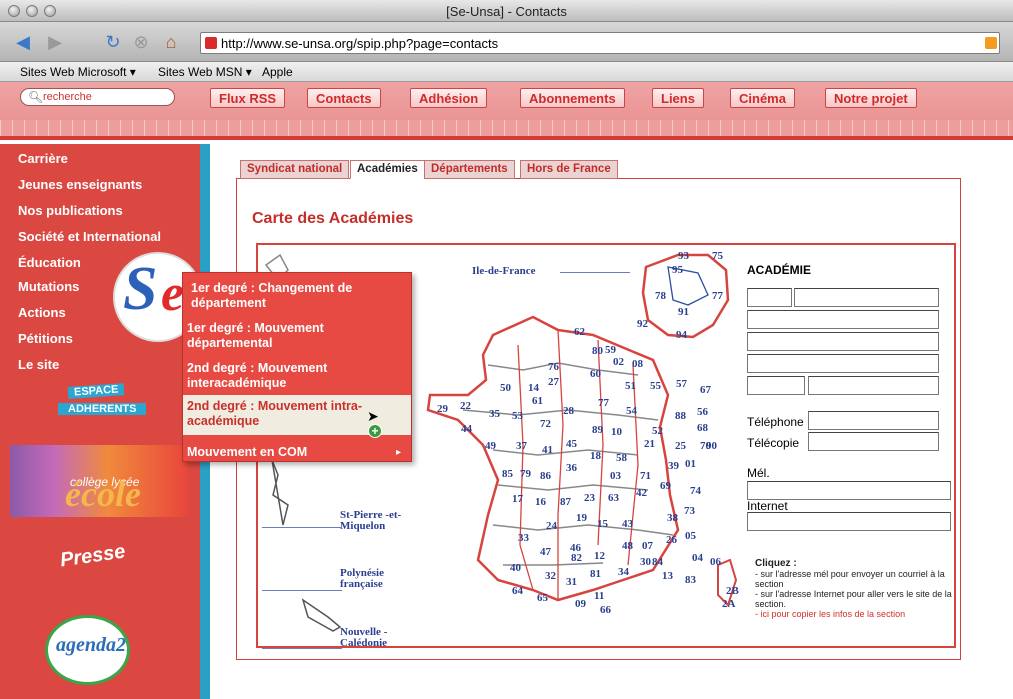 The height and width of the screenshot is (699, 1013). Describe the element at coordinates (449, 98) in the screenshot. I see `nav-adhesion: Adhésion` at that location.